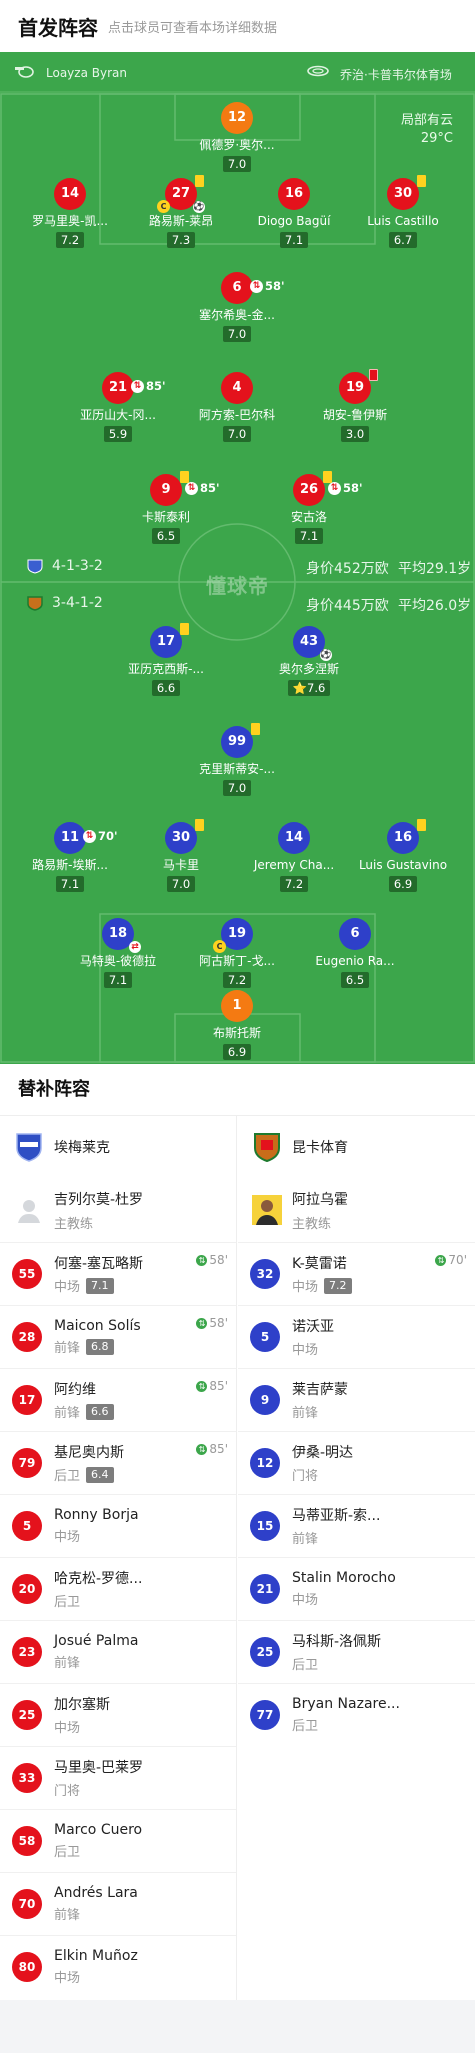 The width and height of the screenshot is (475, 2053). I want to click on sub-player-row: 80 Elkin Muñoz 中场, so click(118, 1966).